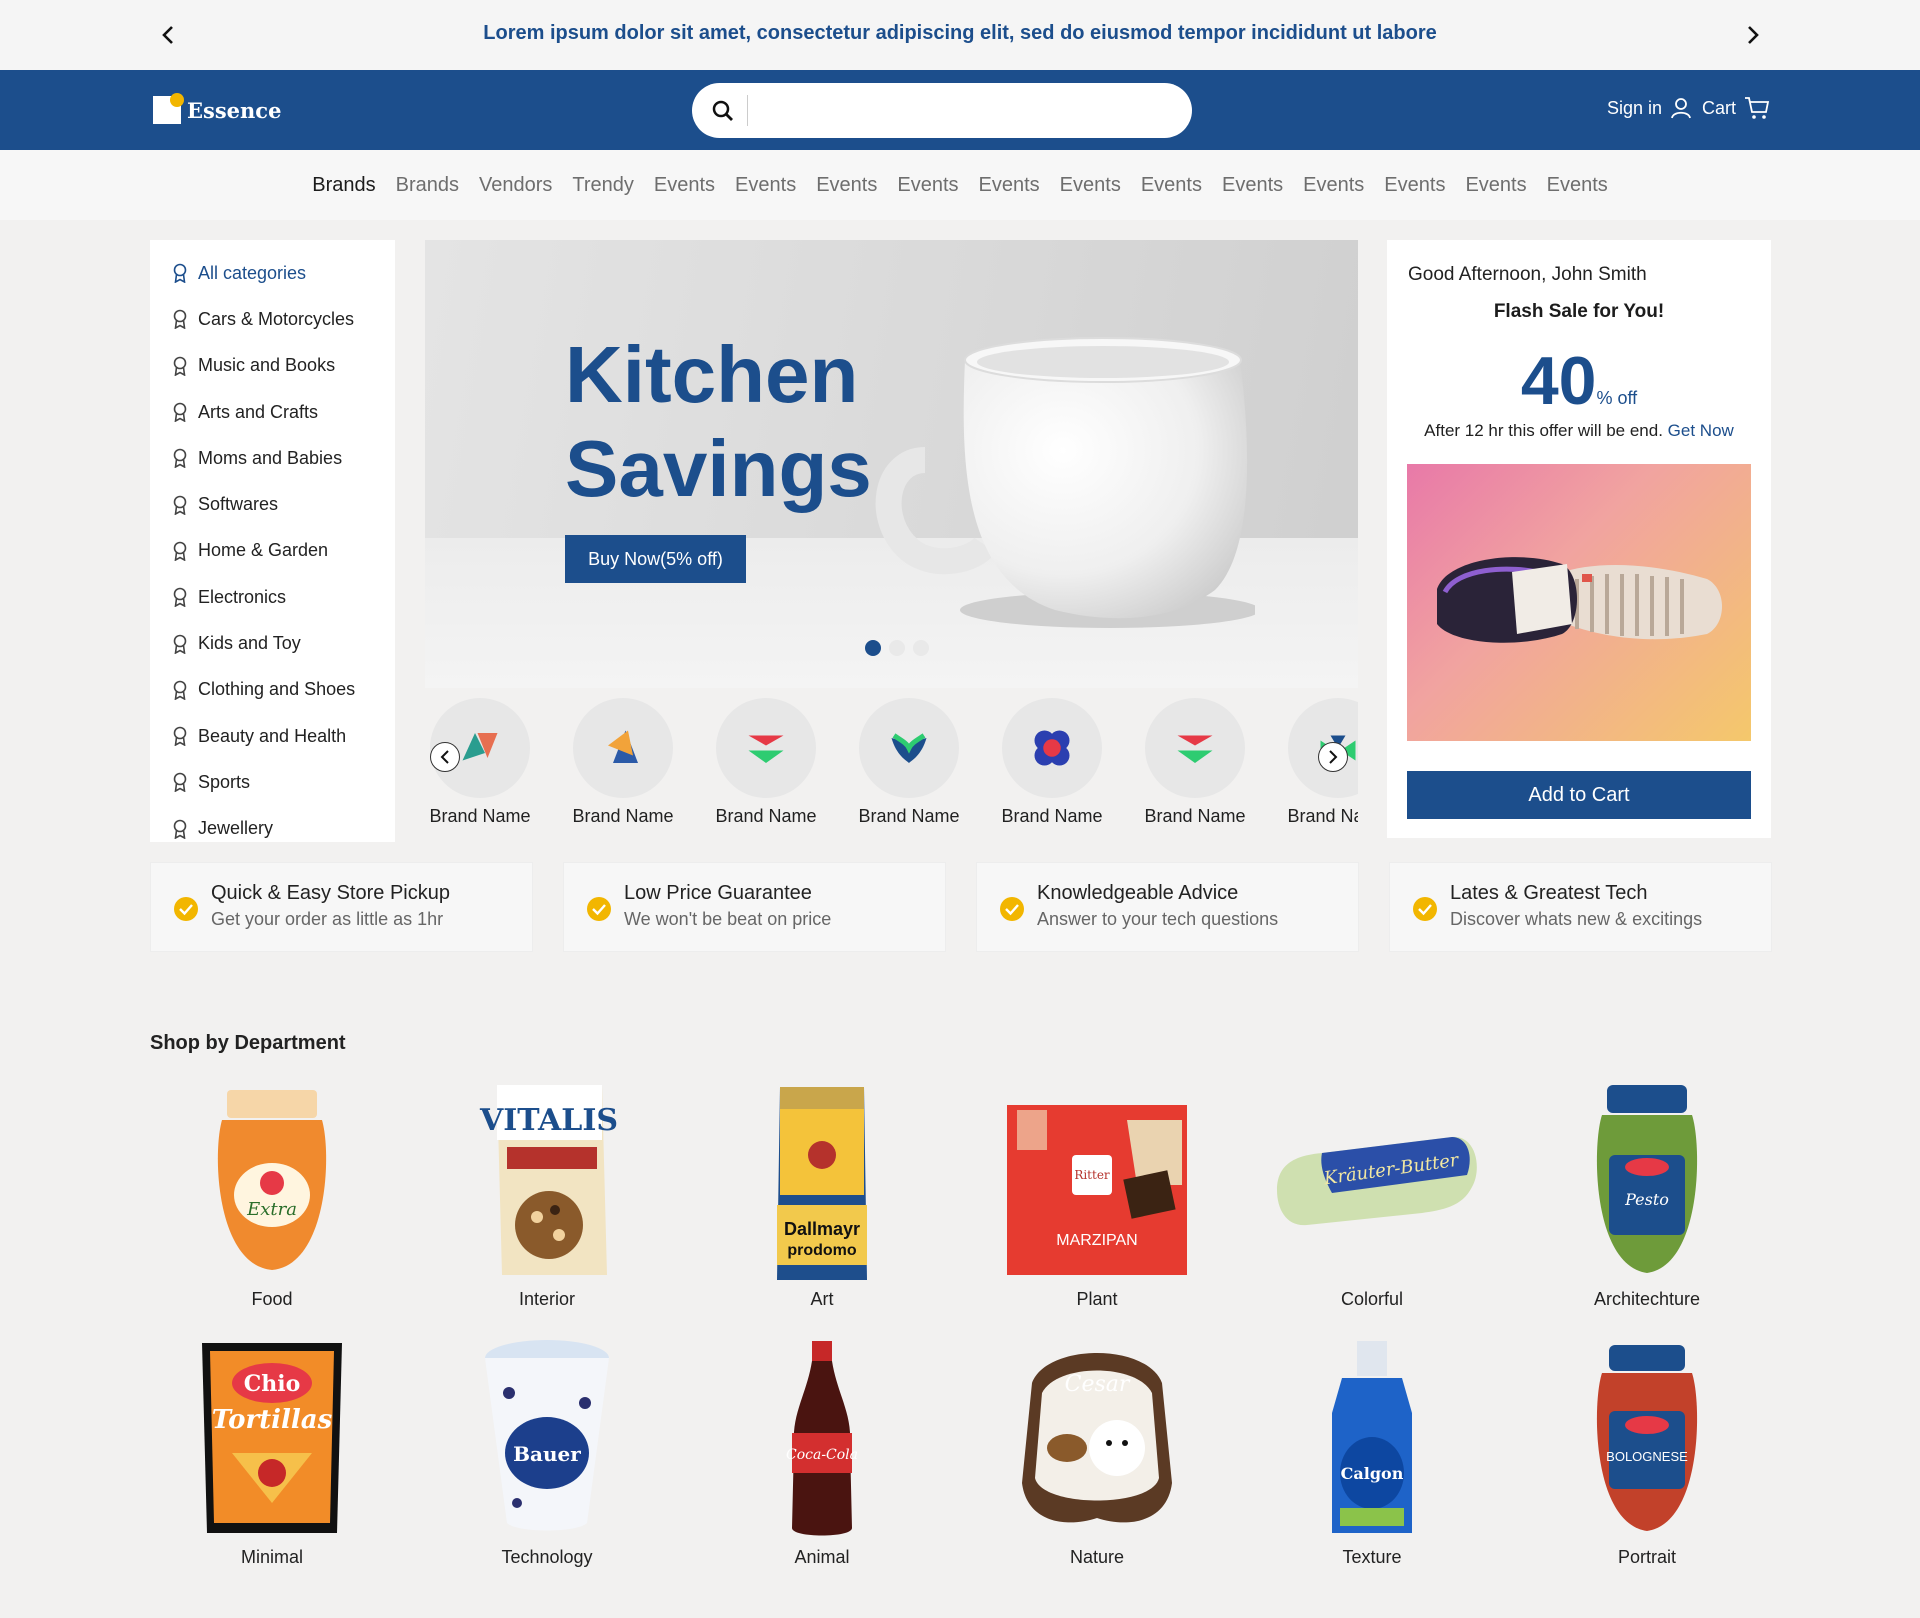  I want to click on sidebar-item-kids-and-toy: Kids and Toy, so click(272, 643).